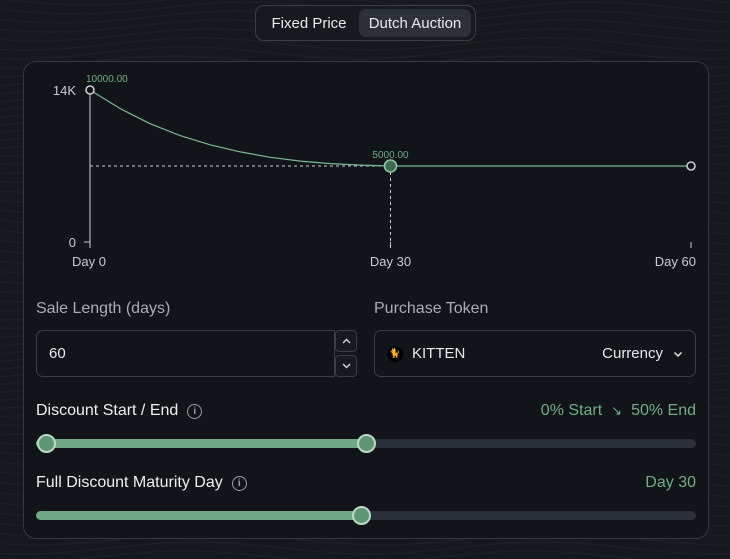  Describe the element at coordinates (107, 79) in the screenshot. I see `price-point-label: 10000.00` at that location.